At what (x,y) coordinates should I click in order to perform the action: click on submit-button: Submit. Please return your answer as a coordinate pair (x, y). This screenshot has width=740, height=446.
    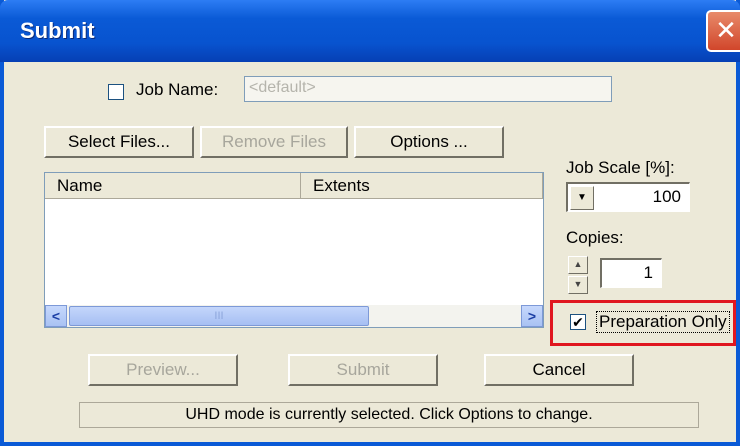
    Looking at the image, I should click on (363, 370).